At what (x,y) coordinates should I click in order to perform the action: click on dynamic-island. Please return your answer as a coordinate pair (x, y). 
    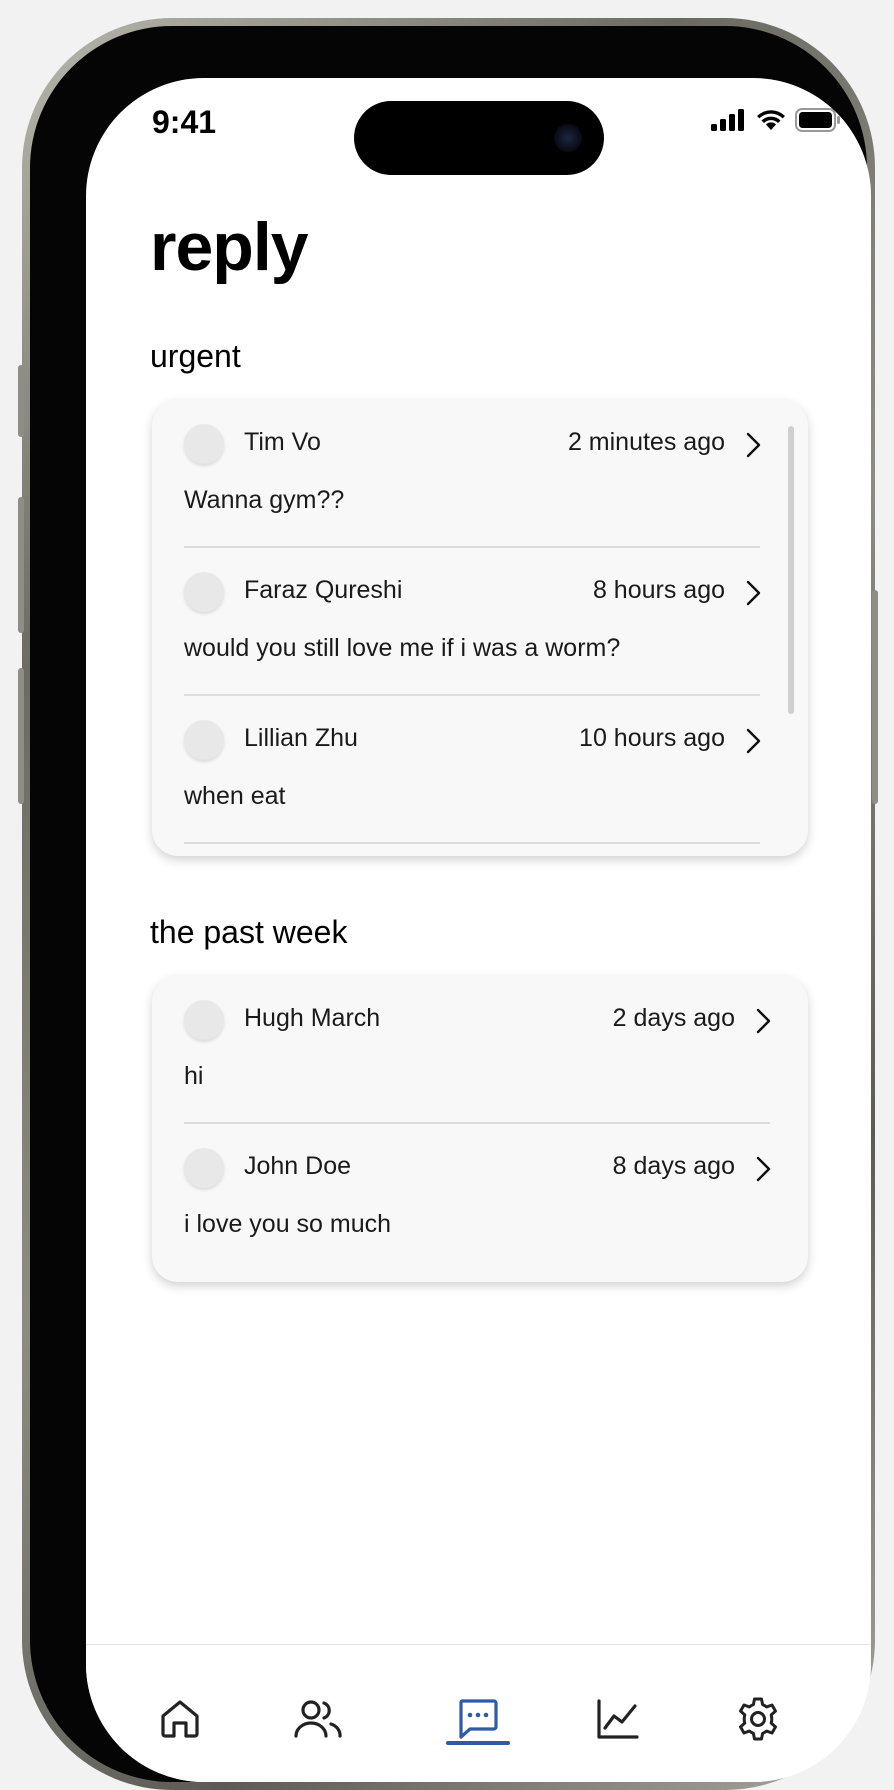
    Looking at the image, I should click on (479, 138).